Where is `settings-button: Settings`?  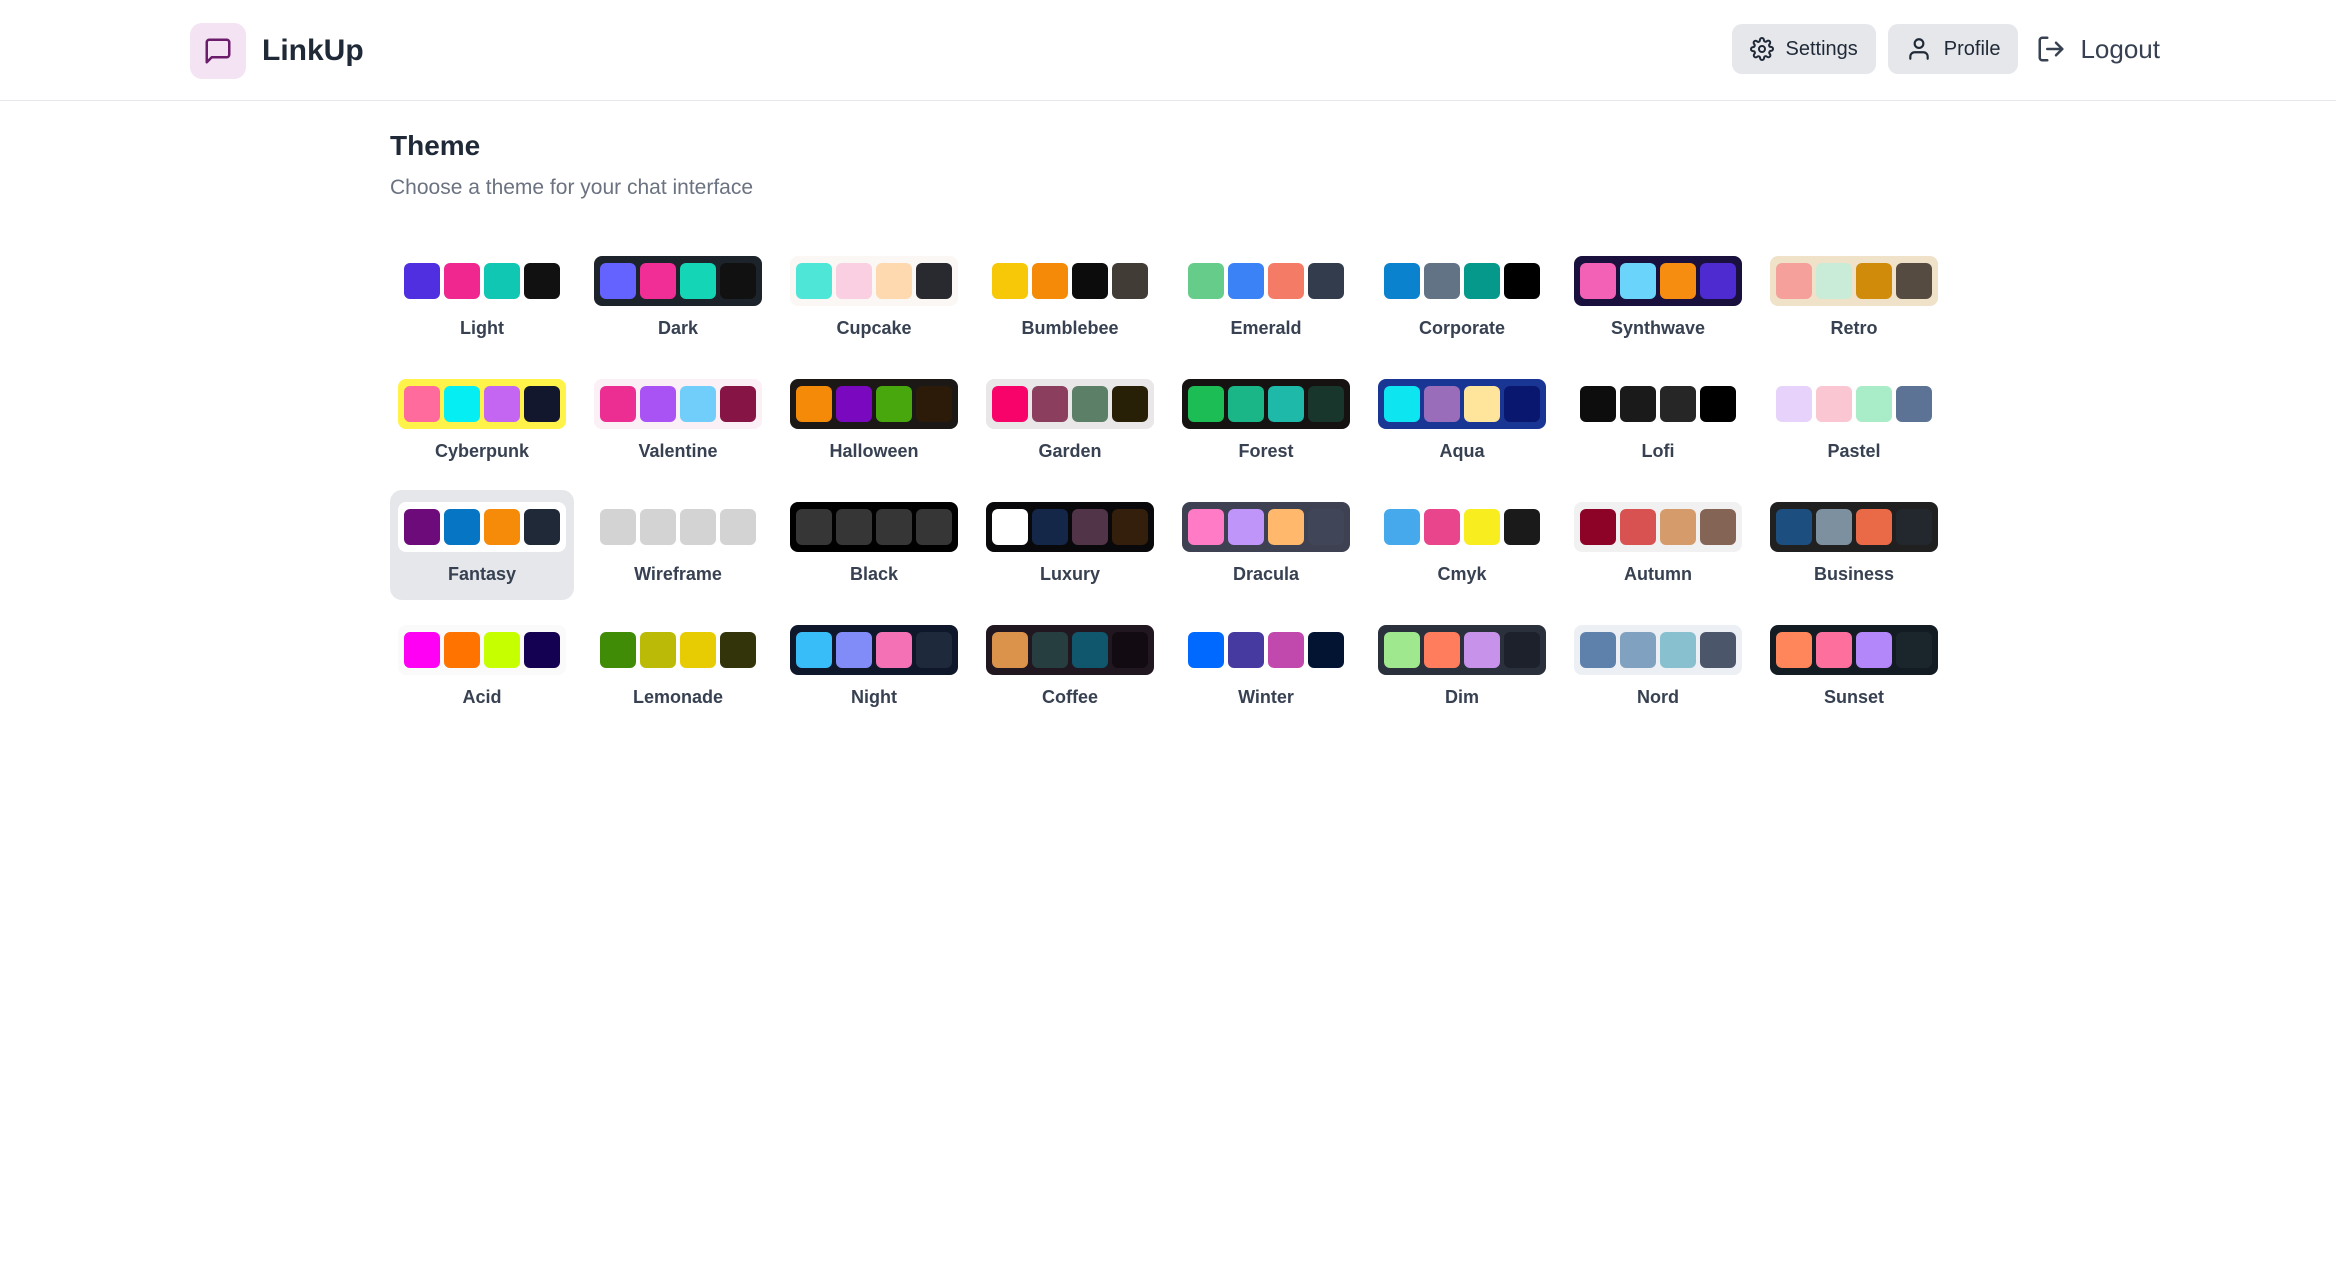 settings-button: Settings is located at coordinates (1803, 49).